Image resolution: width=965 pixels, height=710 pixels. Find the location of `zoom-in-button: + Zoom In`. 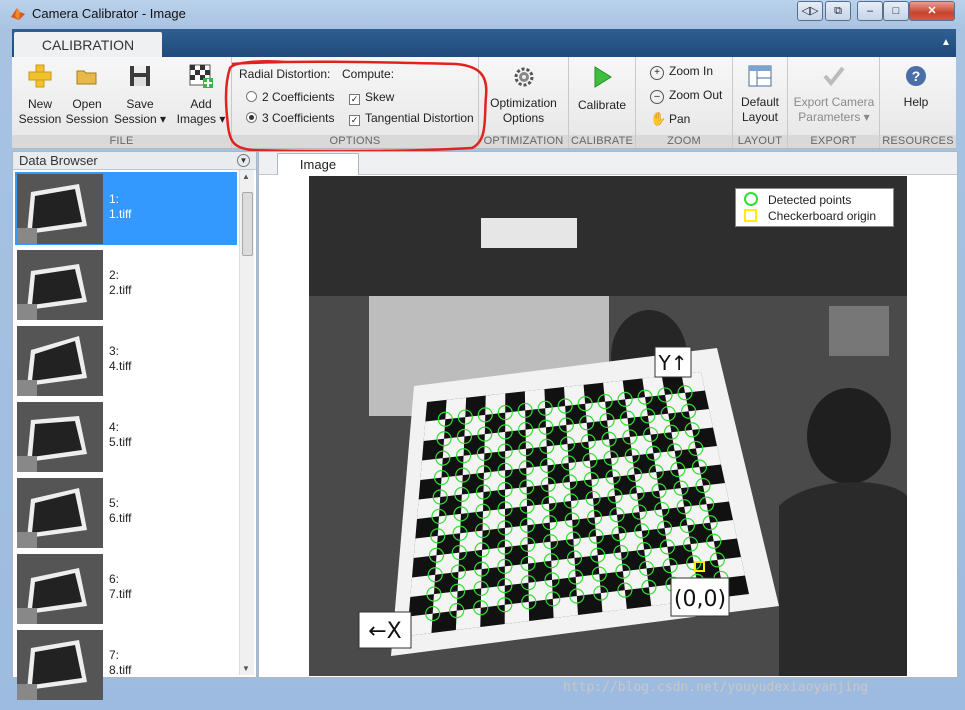

zoom-in-button: + Zoom In is located at coordinates (682, 71).